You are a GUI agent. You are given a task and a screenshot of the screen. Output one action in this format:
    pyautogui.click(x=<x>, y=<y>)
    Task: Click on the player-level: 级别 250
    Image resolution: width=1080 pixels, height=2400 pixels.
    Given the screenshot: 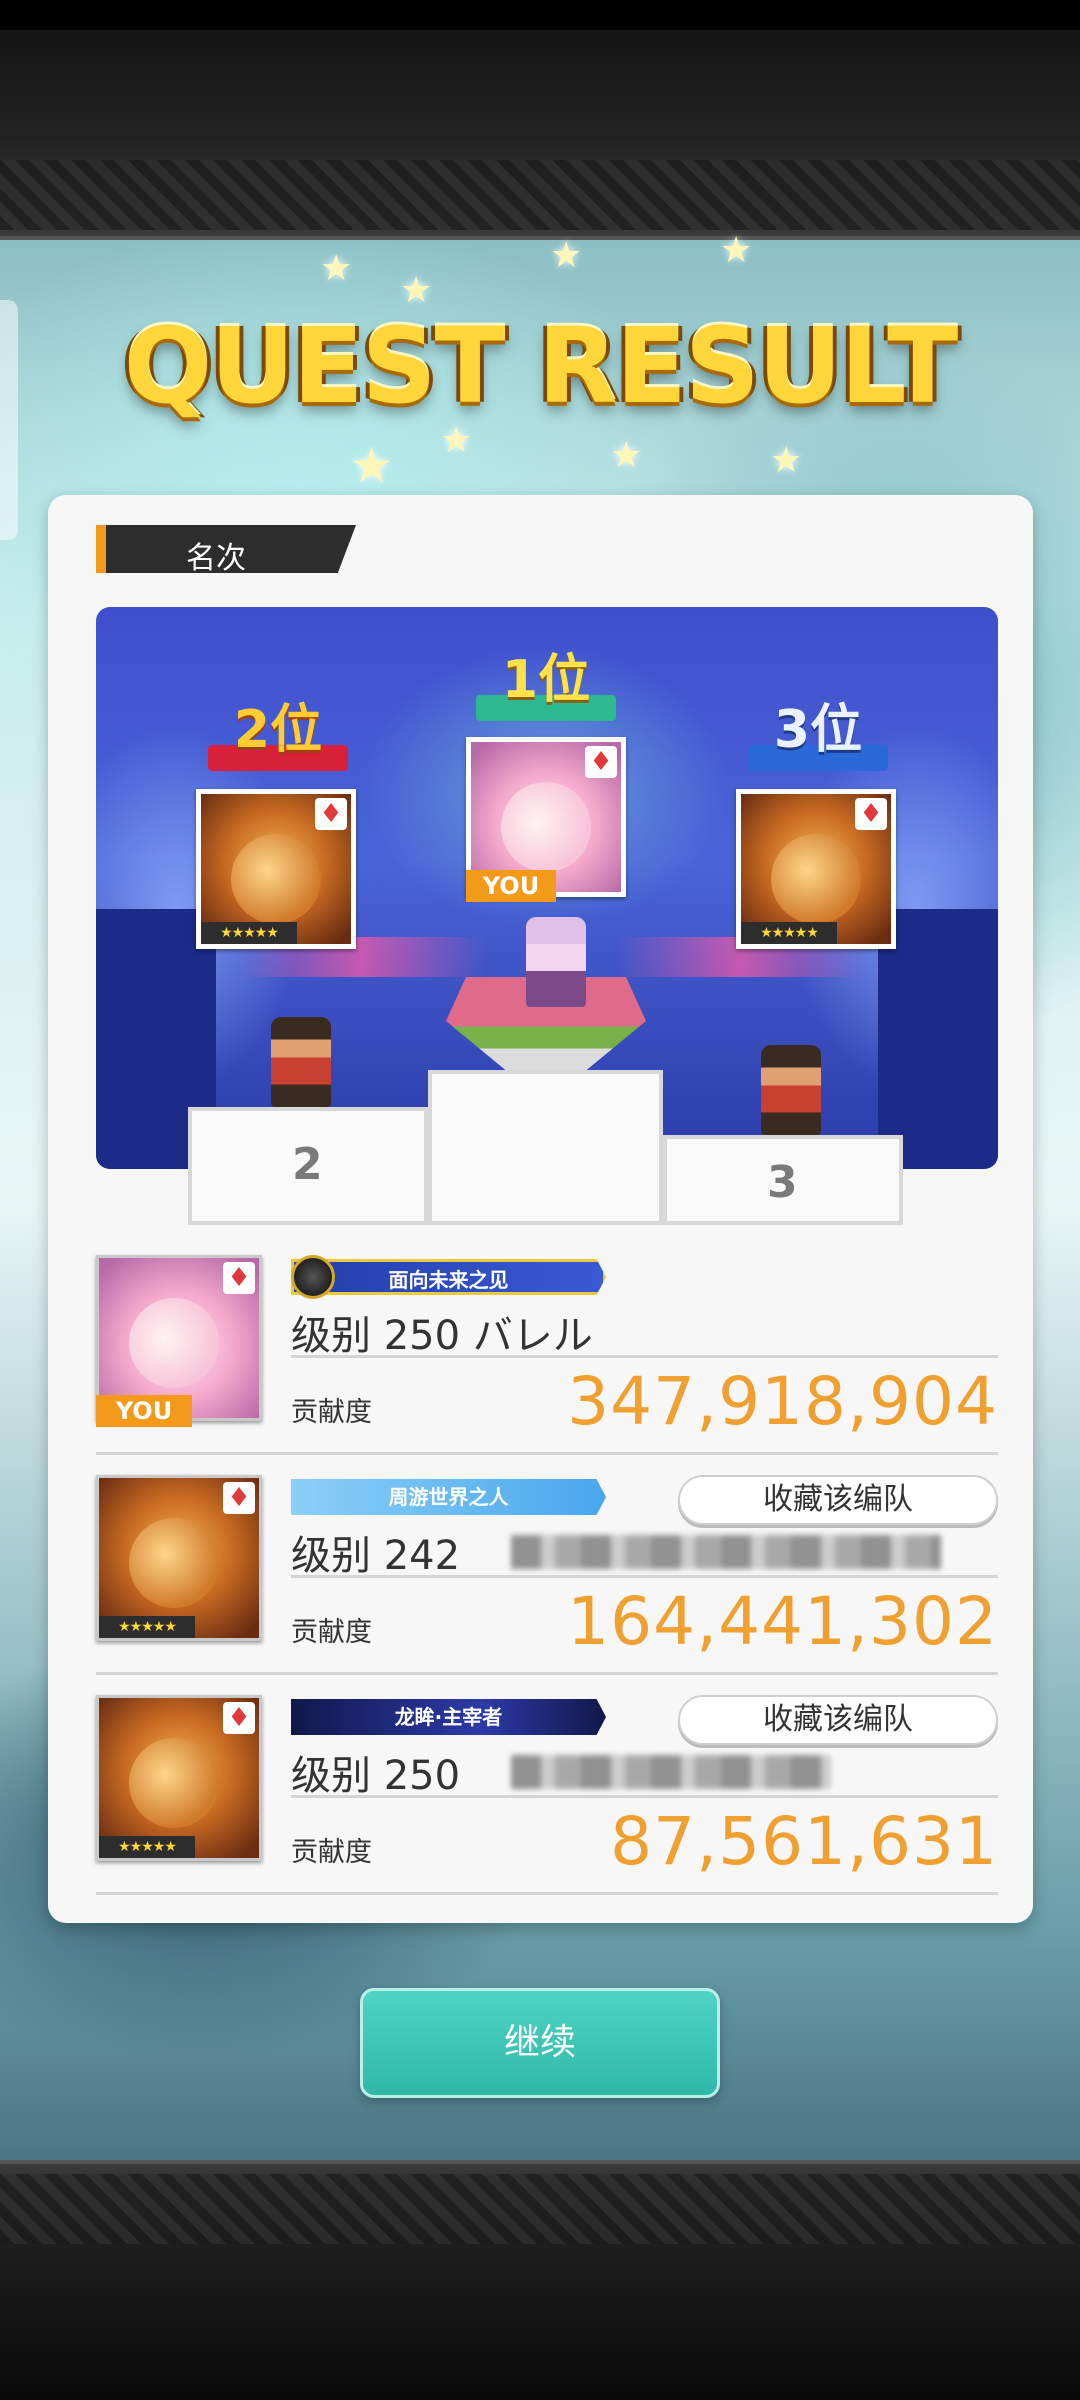 What is the action you would take?
    pyautogui.click(x=376, y=1776)
    